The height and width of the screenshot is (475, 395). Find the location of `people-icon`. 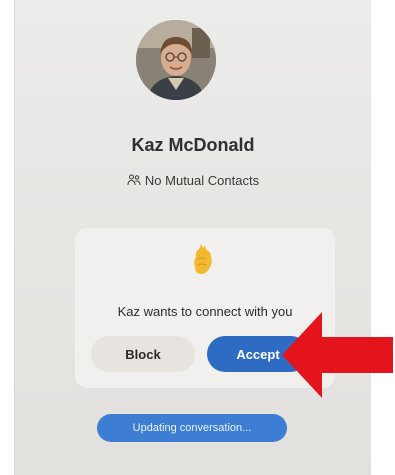

people-icon is located at coordinates (134, 180).